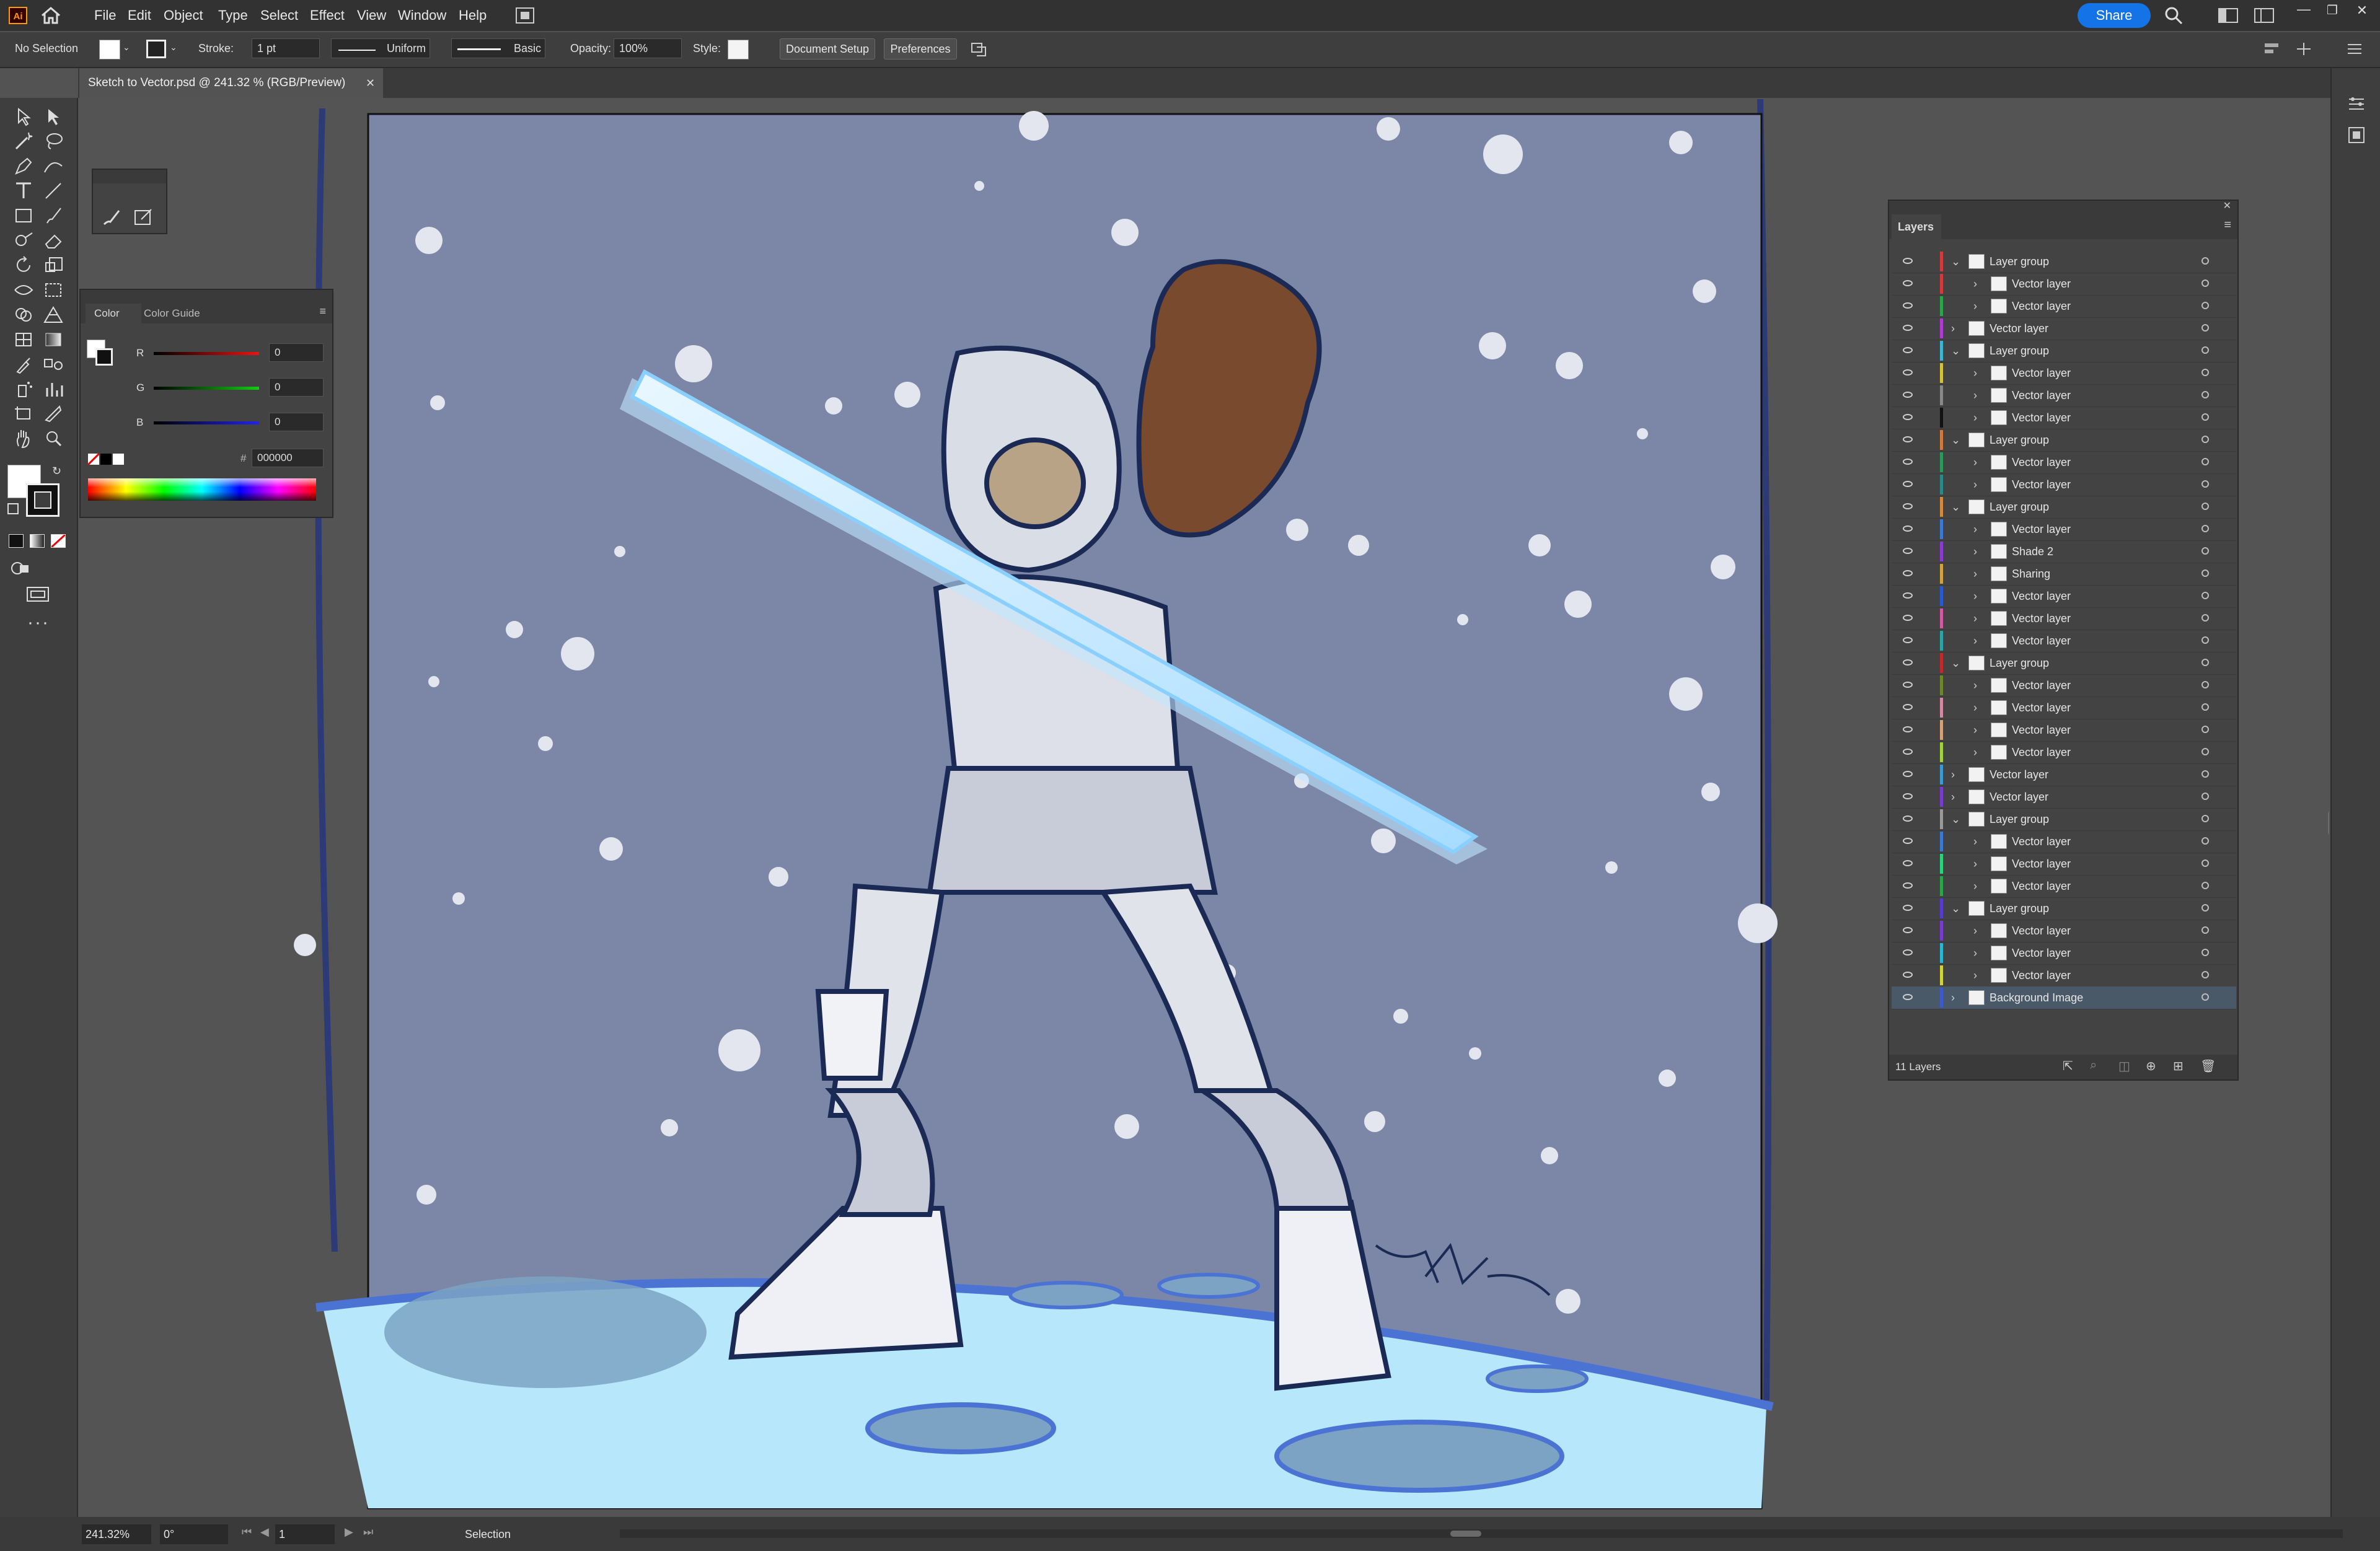  I want to click on channel-b-slider, so click(206, 422).